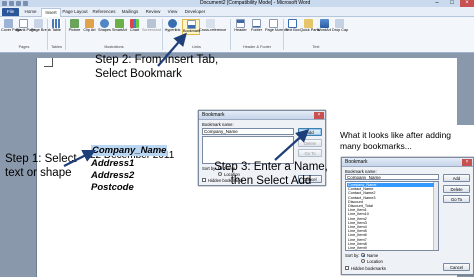 The image size is (474, 277). Describe the element at coordinates (11, 26) in the screenshot. I see `cover-page-button: Cover Page` at that location.